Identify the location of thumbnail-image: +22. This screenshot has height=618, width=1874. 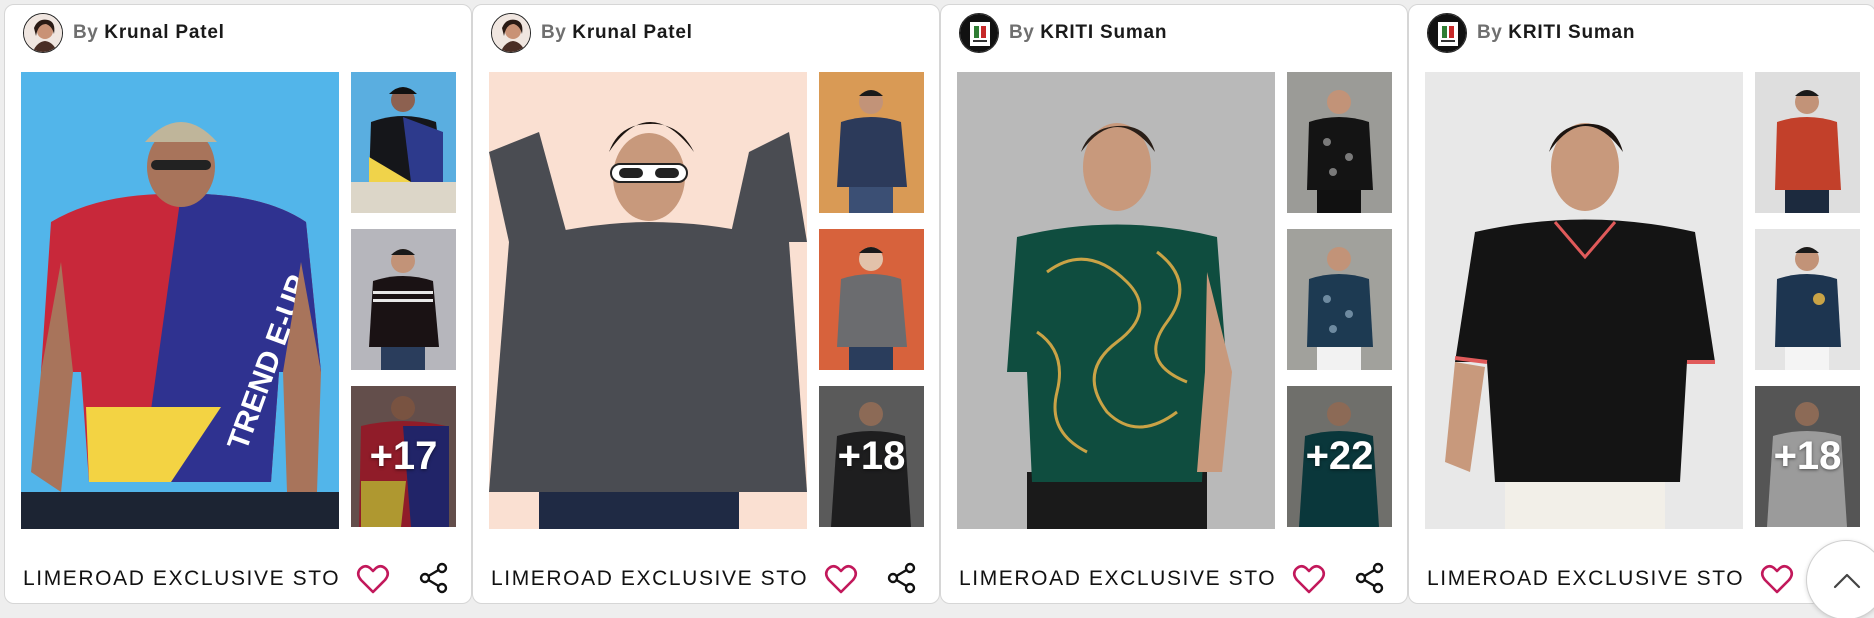
(1339, 456).